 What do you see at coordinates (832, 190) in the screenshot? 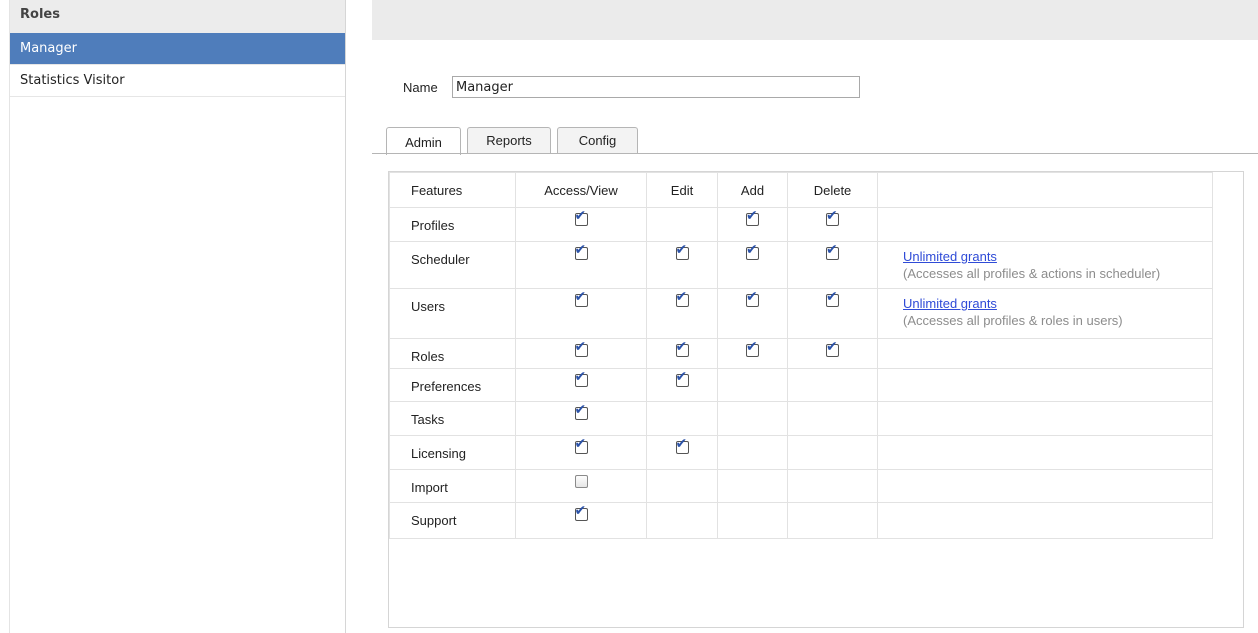
I see `header-delete: Delete` at bounding box center [832, 190].